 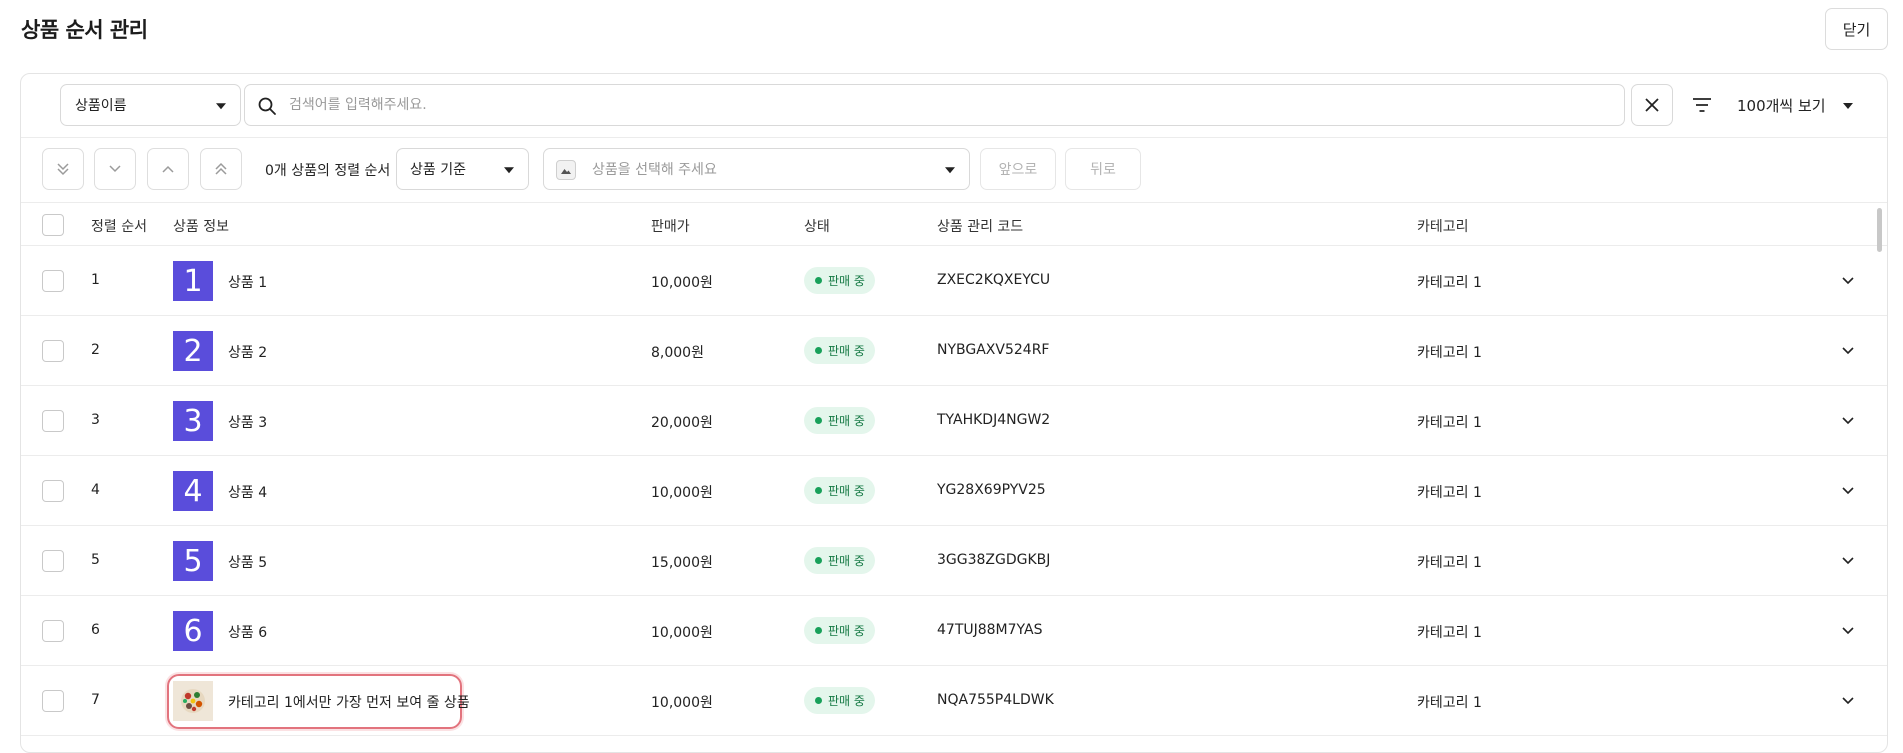 I want to click on search-input, so click(x=939, y=105).